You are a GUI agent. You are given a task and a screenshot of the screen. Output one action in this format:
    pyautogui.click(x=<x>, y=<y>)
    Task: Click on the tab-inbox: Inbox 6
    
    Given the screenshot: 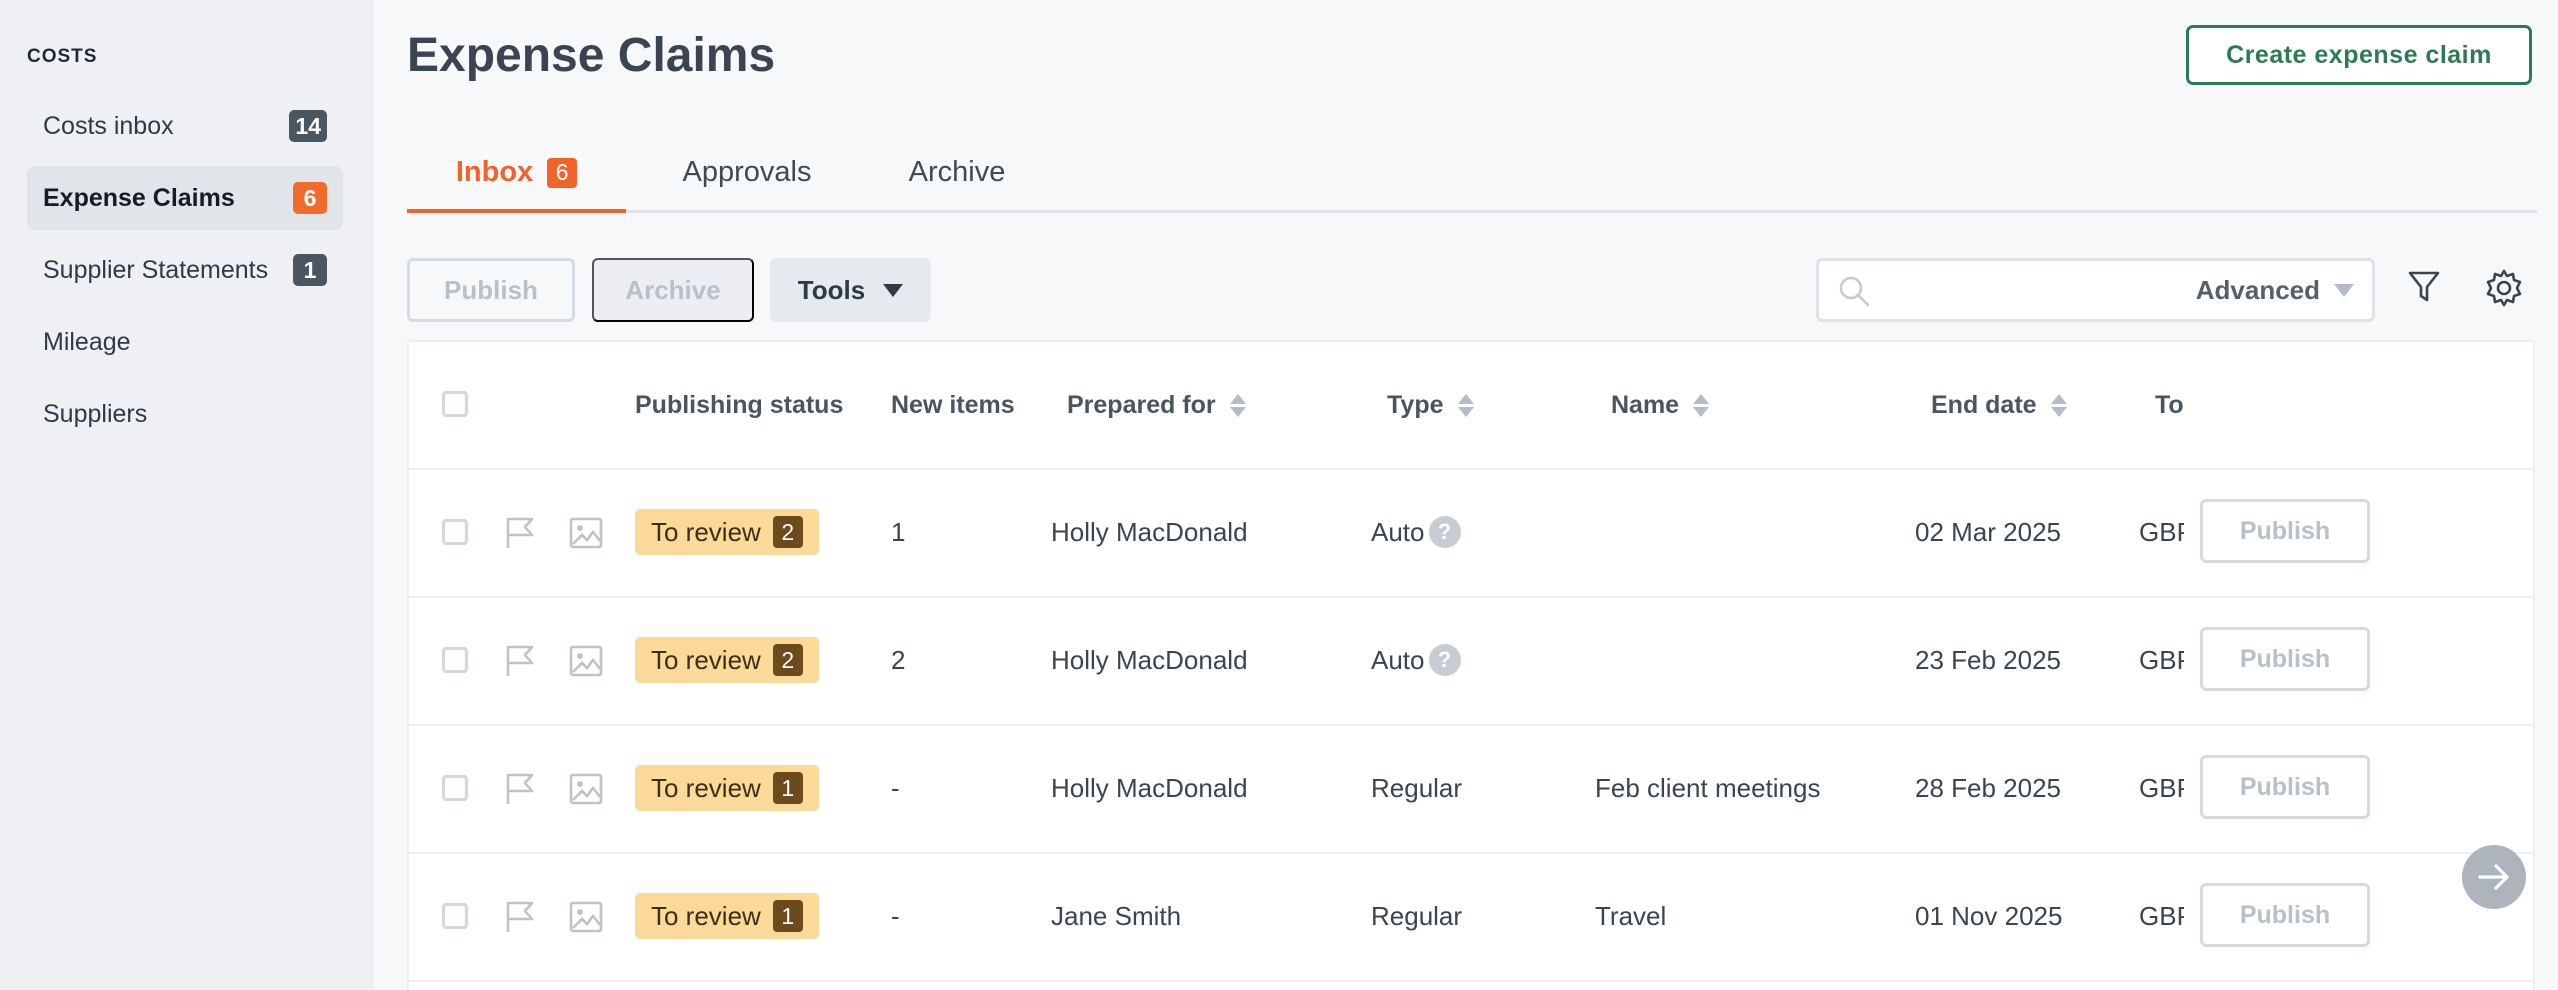 What is the action you would take?
    pyautogui.click(x=516, y=174)
    